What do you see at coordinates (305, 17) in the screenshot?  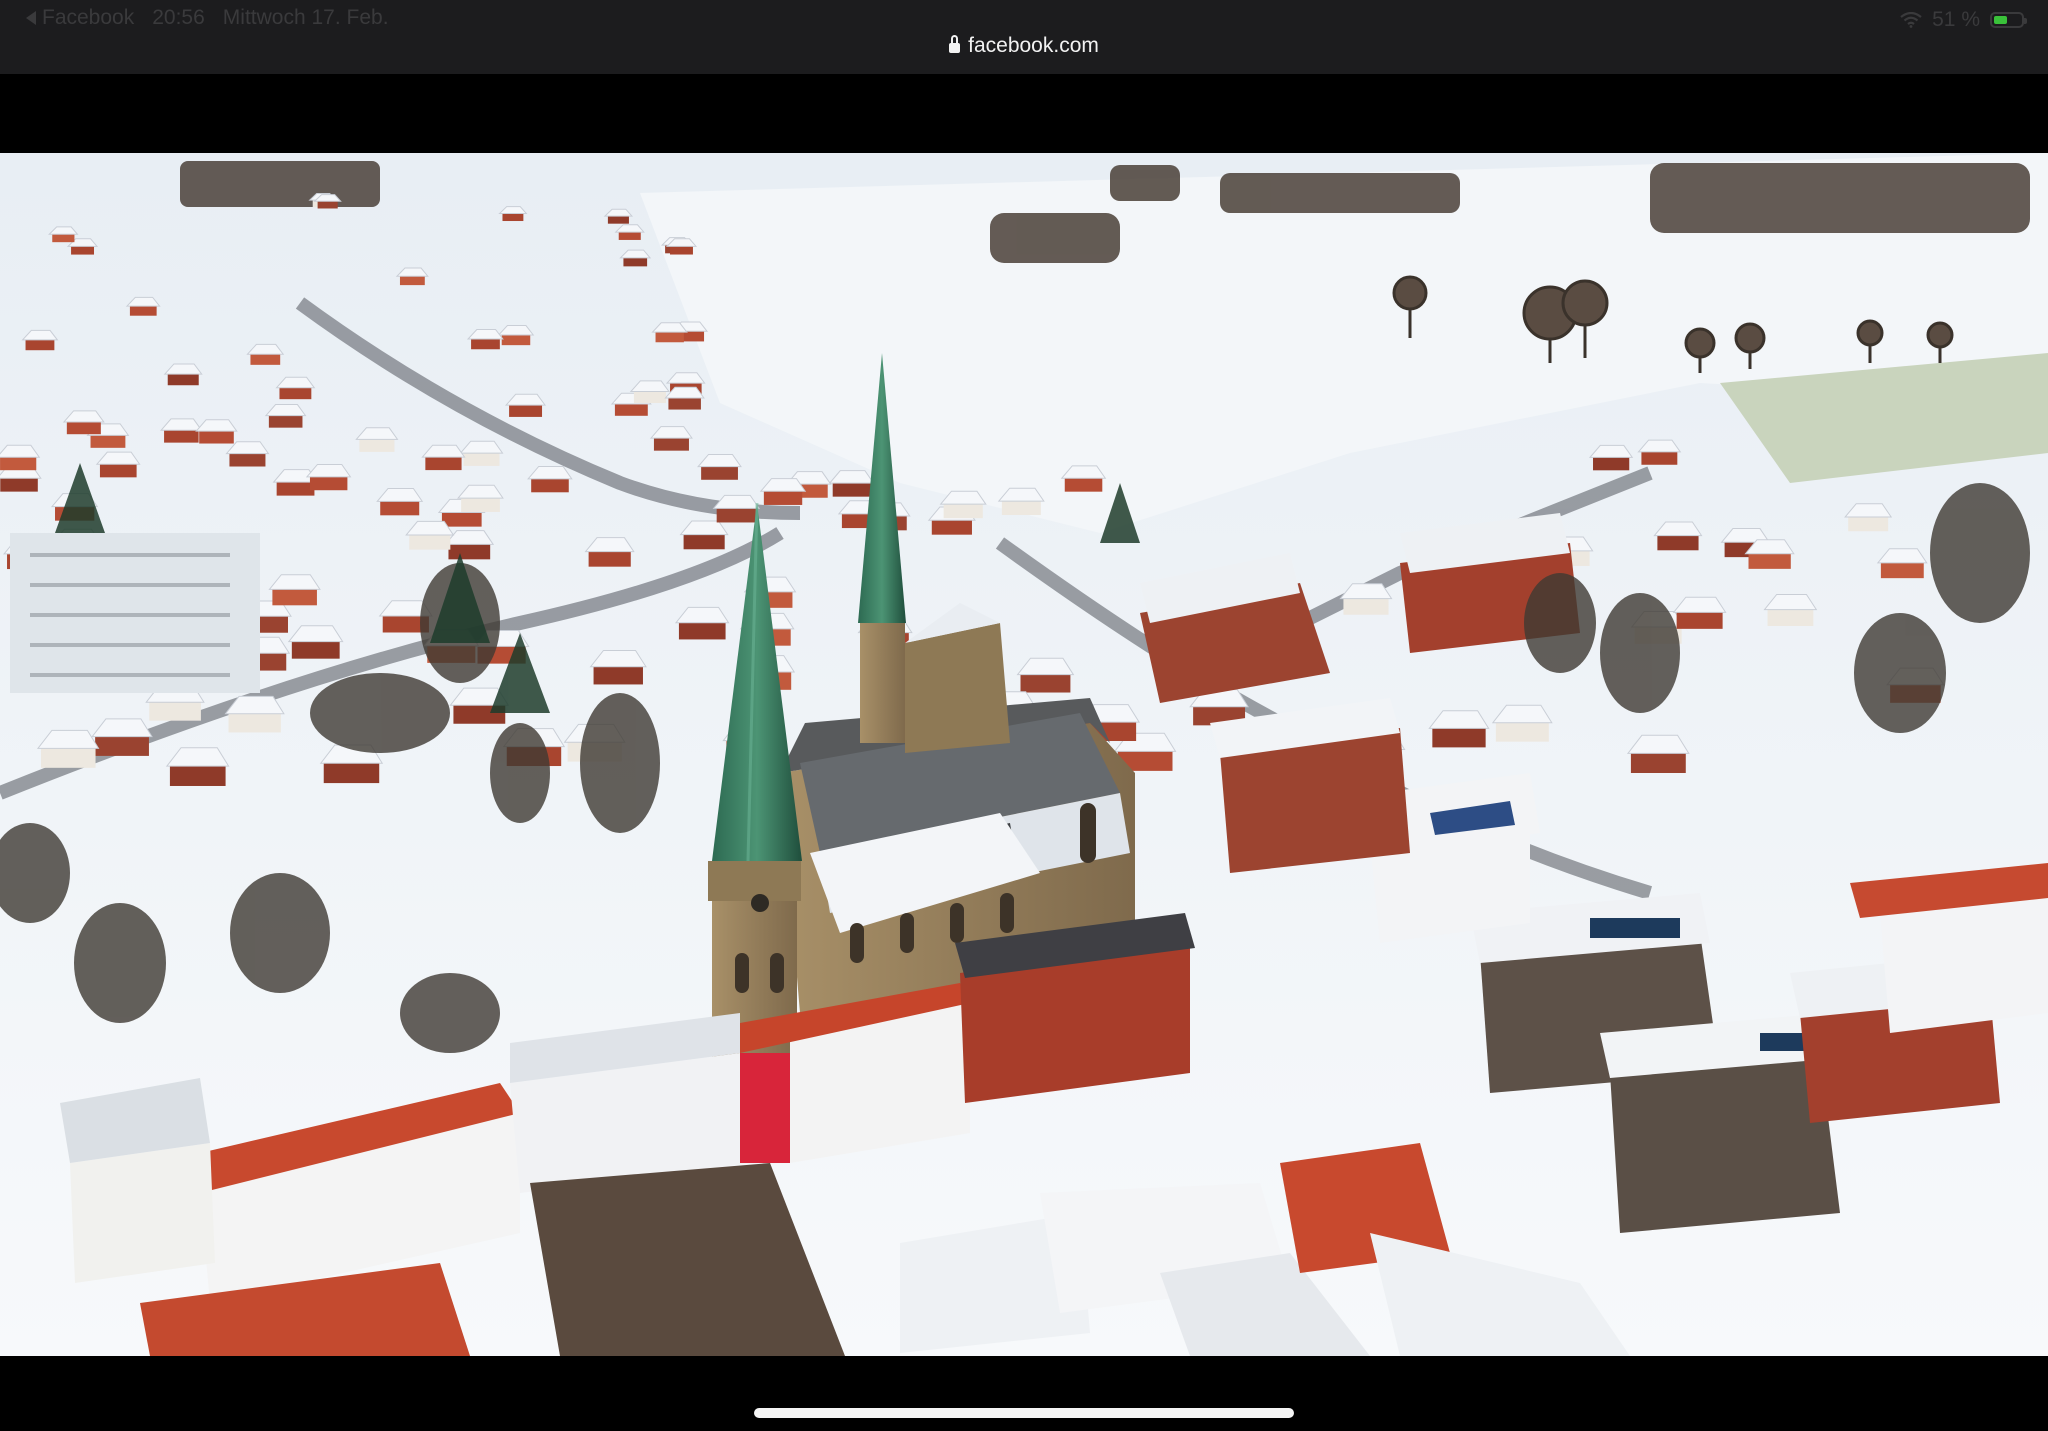 I see `status-date: Mittwoch 17. Feb.` at bounding box center [305, 17].